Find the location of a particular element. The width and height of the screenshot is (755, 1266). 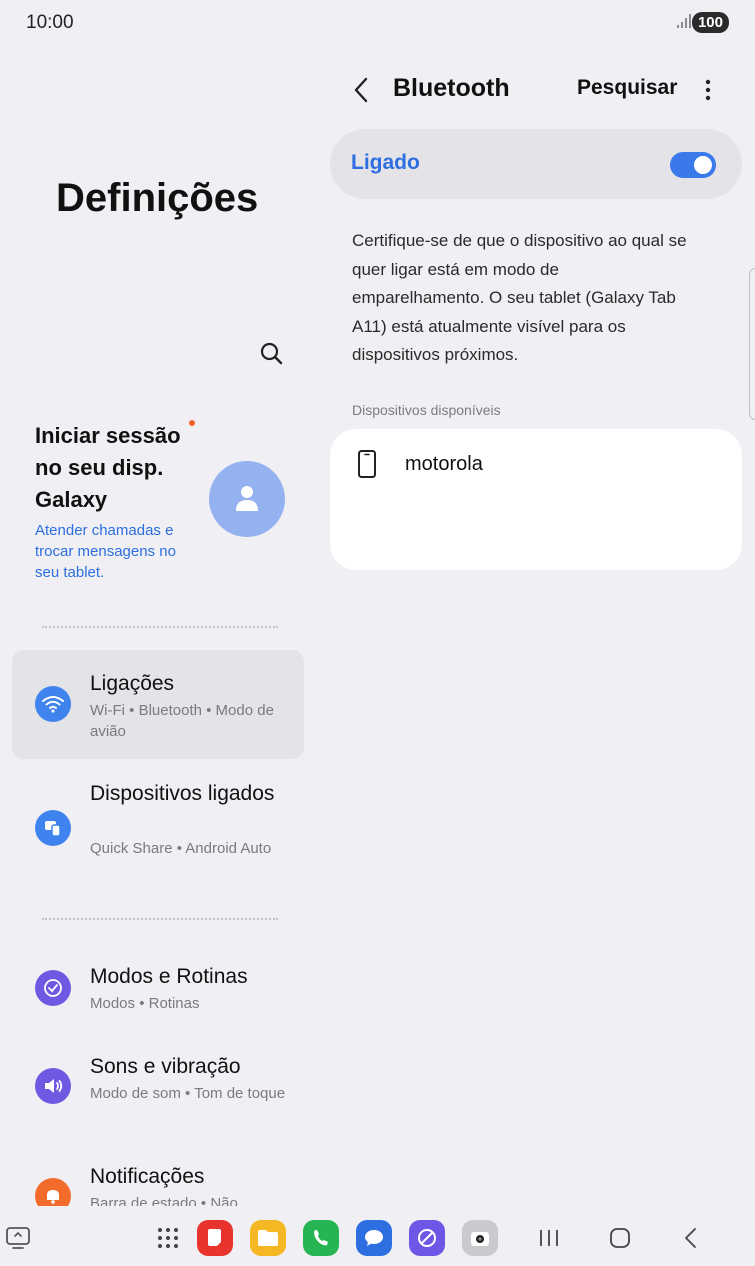

menu-item-subtitle: Quick Share • Android Auto is located at coordinates (181, 848).